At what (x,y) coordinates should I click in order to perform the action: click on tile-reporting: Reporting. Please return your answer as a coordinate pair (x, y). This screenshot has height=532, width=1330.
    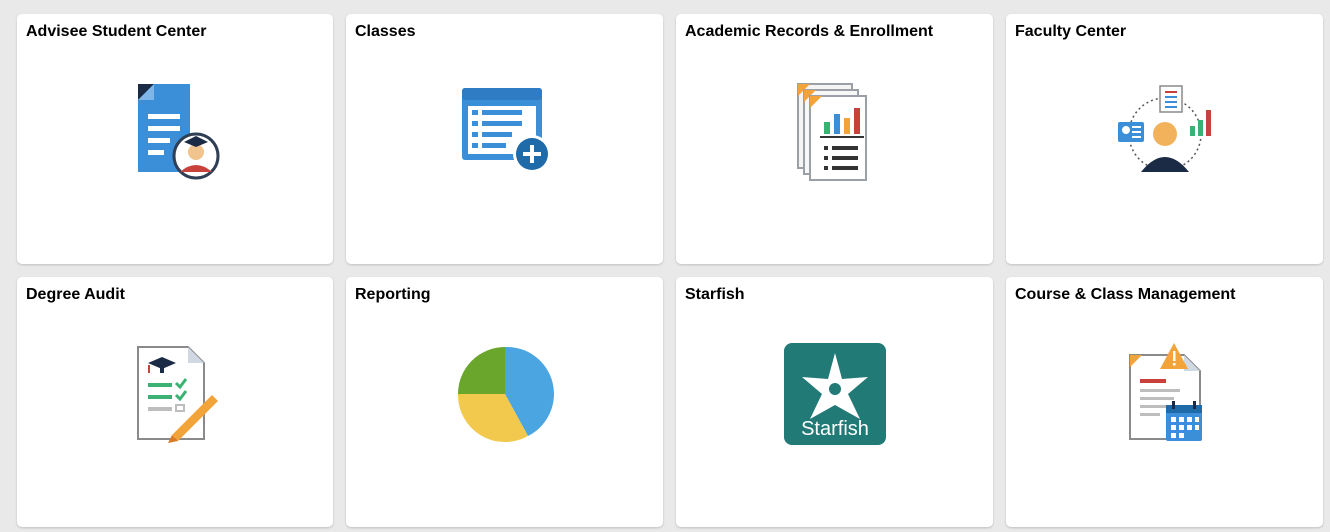
    Looking at the image, I should click on (504, 402).